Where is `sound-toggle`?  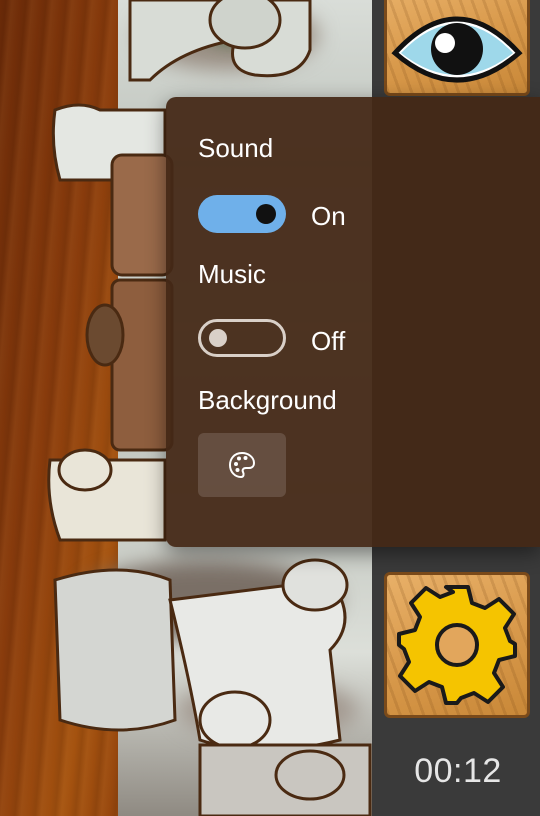 sound-toggle is located at coordinates (242, 214).